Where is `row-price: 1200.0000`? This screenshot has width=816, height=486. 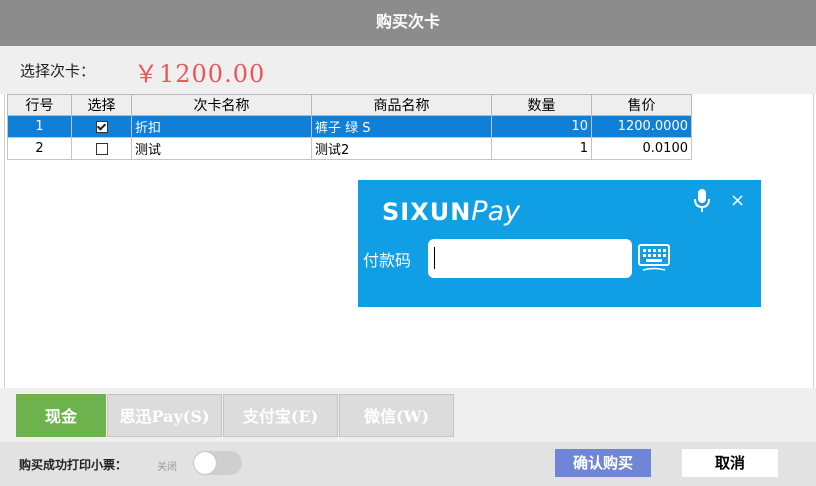 row-price: 1200.0000 is located at coordinates (641, 126).